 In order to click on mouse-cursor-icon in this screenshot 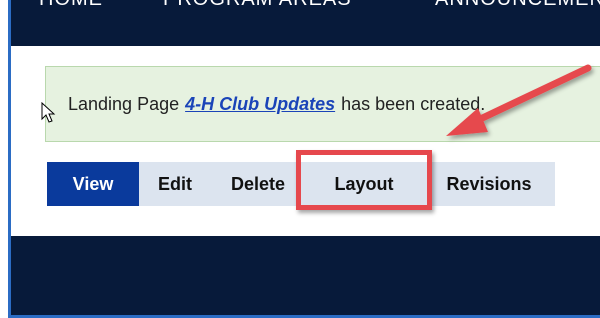, I will do `click(48, 112)`.